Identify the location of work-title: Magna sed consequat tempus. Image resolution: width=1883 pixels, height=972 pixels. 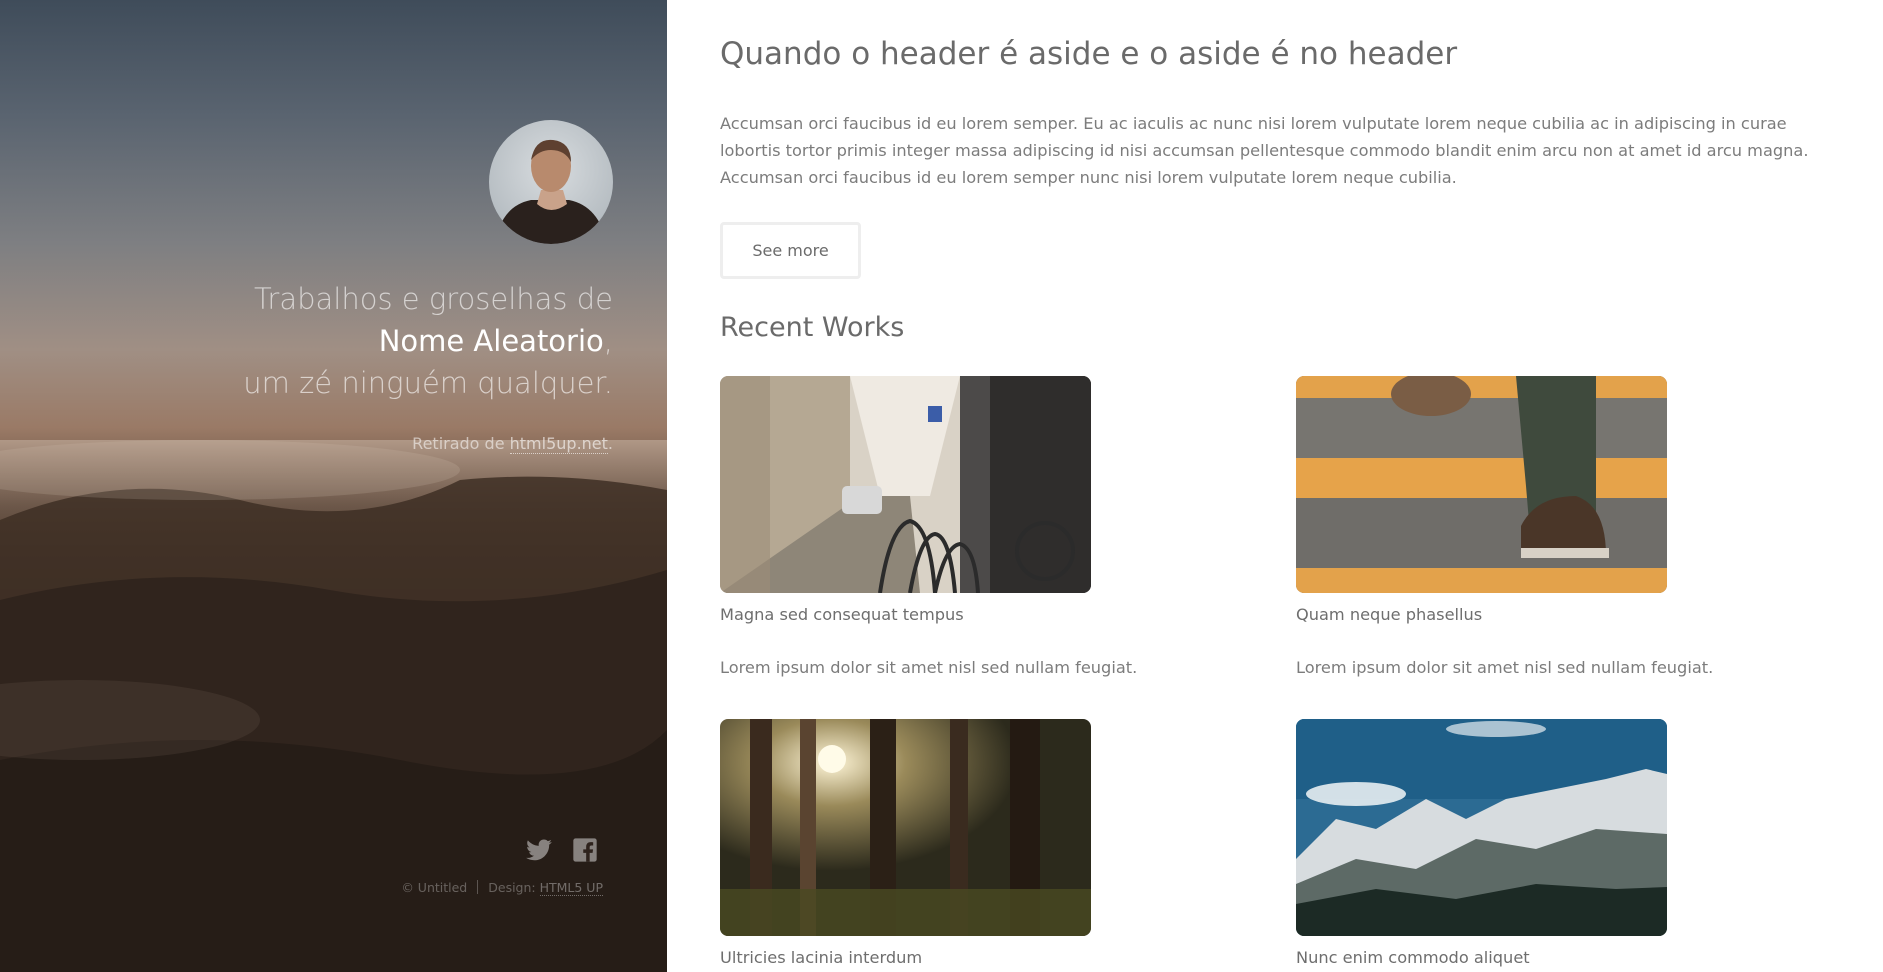
(842, 614).